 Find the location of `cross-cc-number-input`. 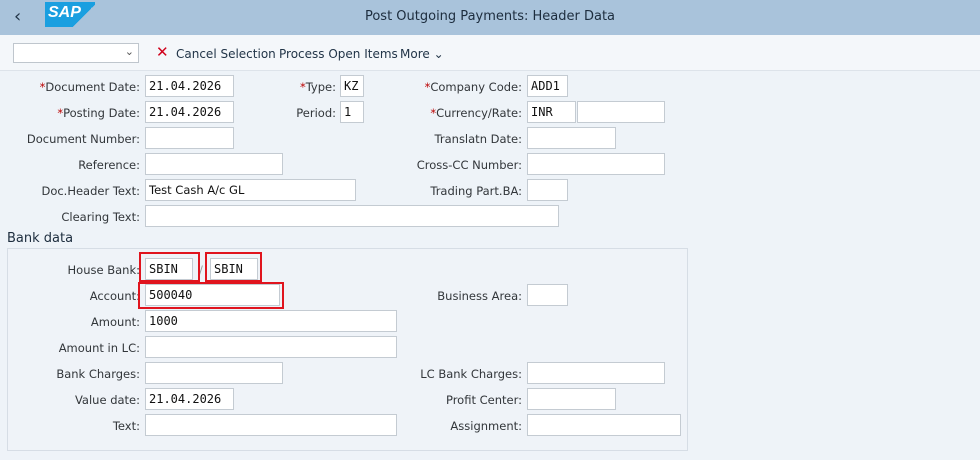

cross-cc-number-input is located at coordinates (596, 164).